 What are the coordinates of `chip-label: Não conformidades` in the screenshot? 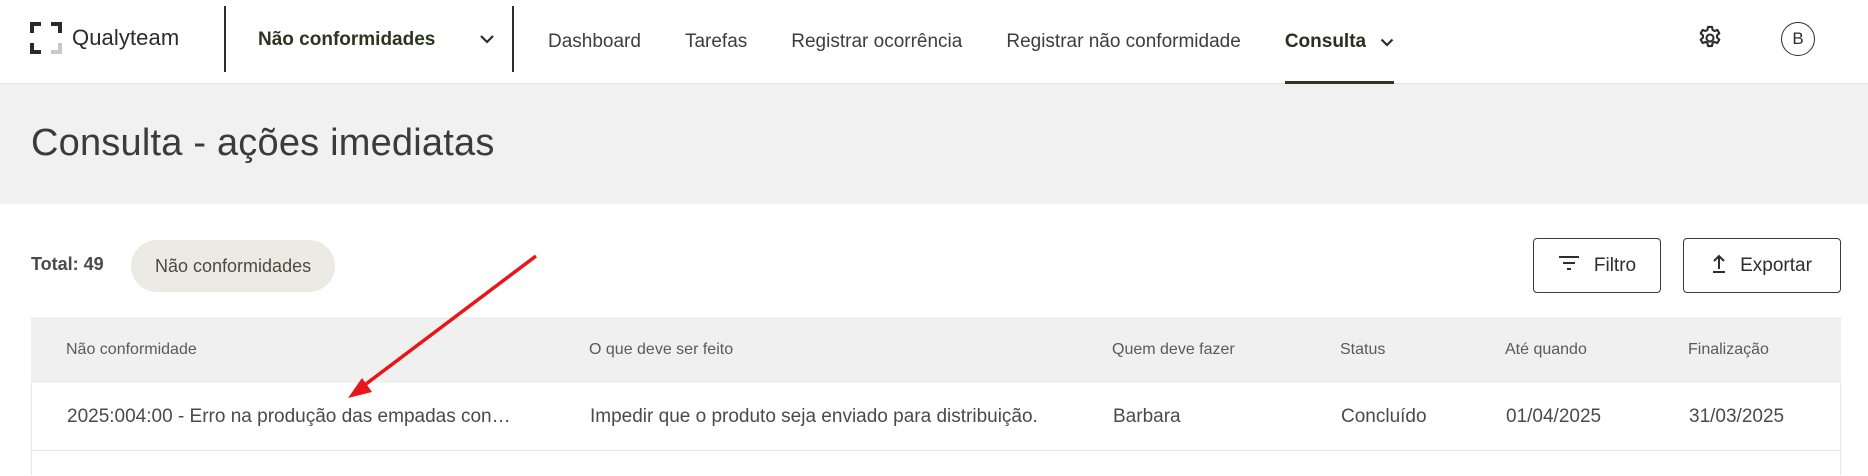 It's located at (233, 265).